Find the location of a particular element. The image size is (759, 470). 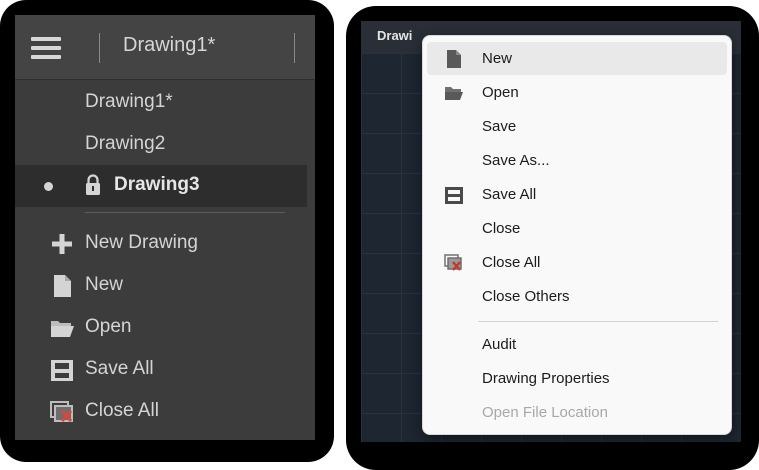

menu-item-save-all: Save All is located at coordinates (577, 194).